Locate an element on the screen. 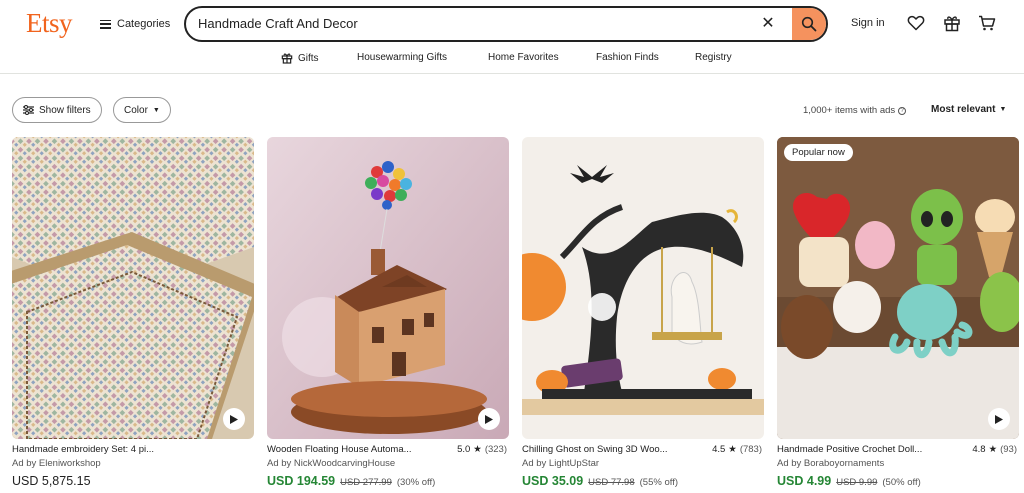 The width and height of the screenshot is (1024, 493). search-bar: Handmade Craft And Decor ✕ is located at coordinates (506, 24).